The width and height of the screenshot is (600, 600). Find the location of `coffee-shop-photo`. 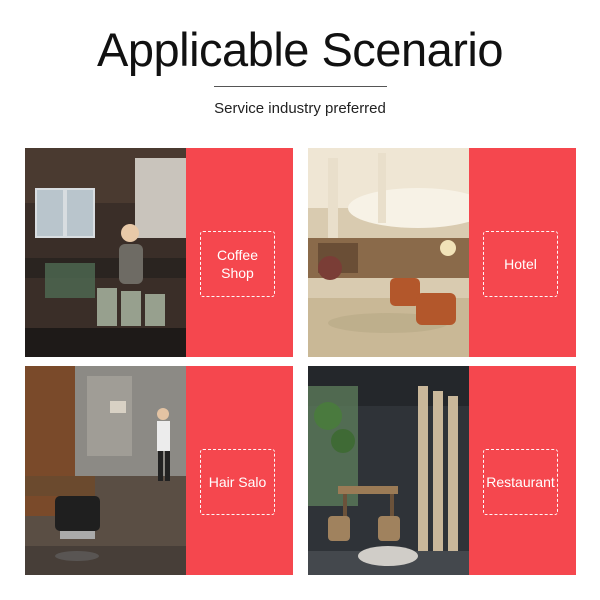

coffee-shop-photo is located at coordinates (105, 252).